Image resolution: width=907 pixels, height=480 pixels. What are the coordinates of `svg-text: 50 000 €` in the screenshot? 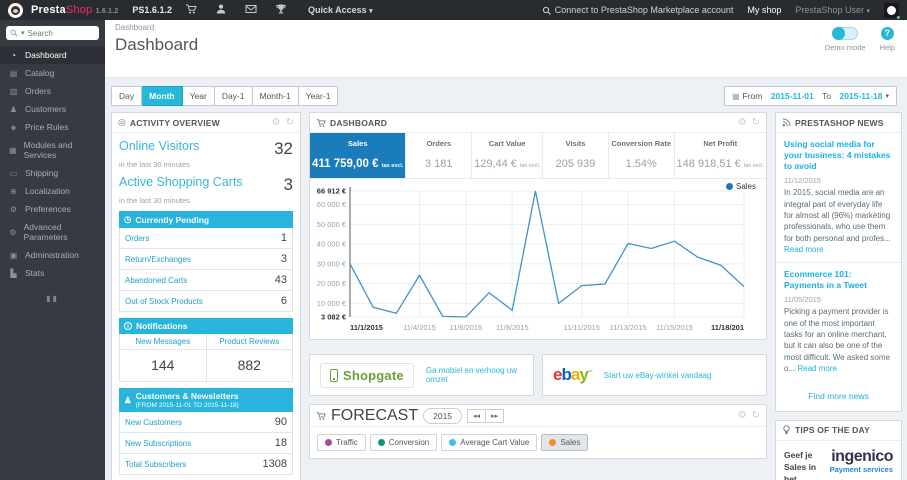 It's located at (332, 224).